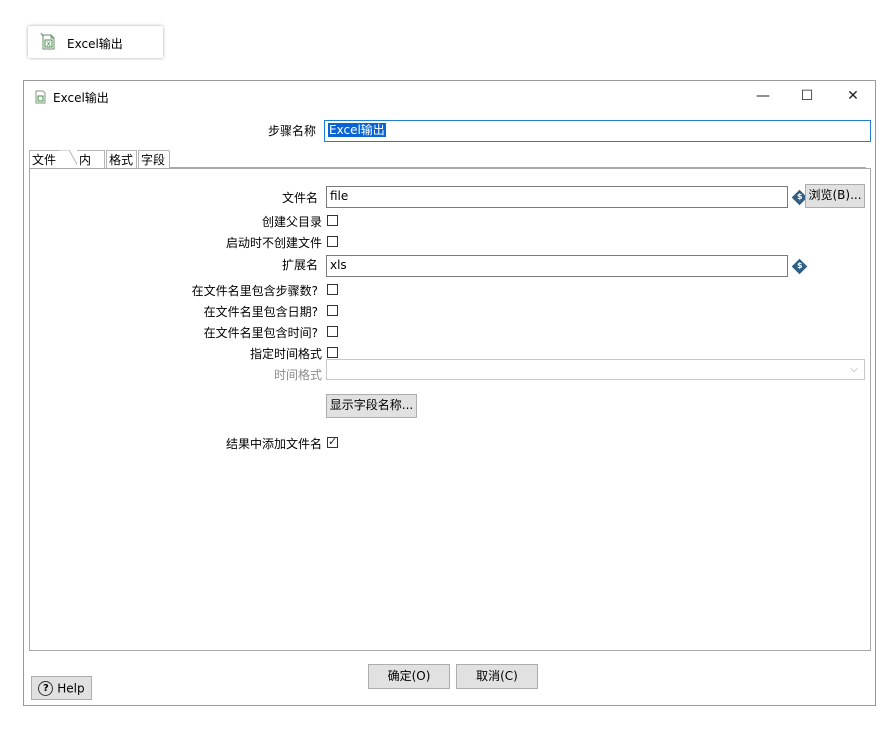 This screenshot has height=733, width=894. What do you see at coordinates (597, 131) in the screenshot?
I see `step-name-input: Excel输出` at bounding box center [597, 131].